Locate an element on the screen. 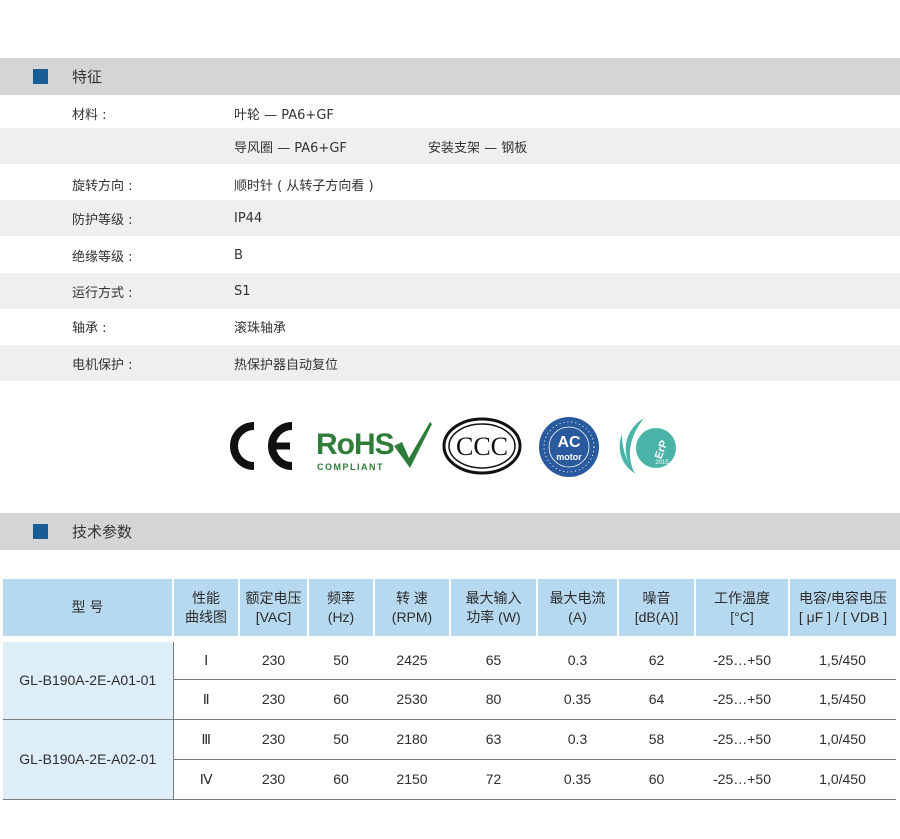 The height and width of the screenshot is (839, 900). curve-cell: Ⅱ is located at coordinates (206, 699).